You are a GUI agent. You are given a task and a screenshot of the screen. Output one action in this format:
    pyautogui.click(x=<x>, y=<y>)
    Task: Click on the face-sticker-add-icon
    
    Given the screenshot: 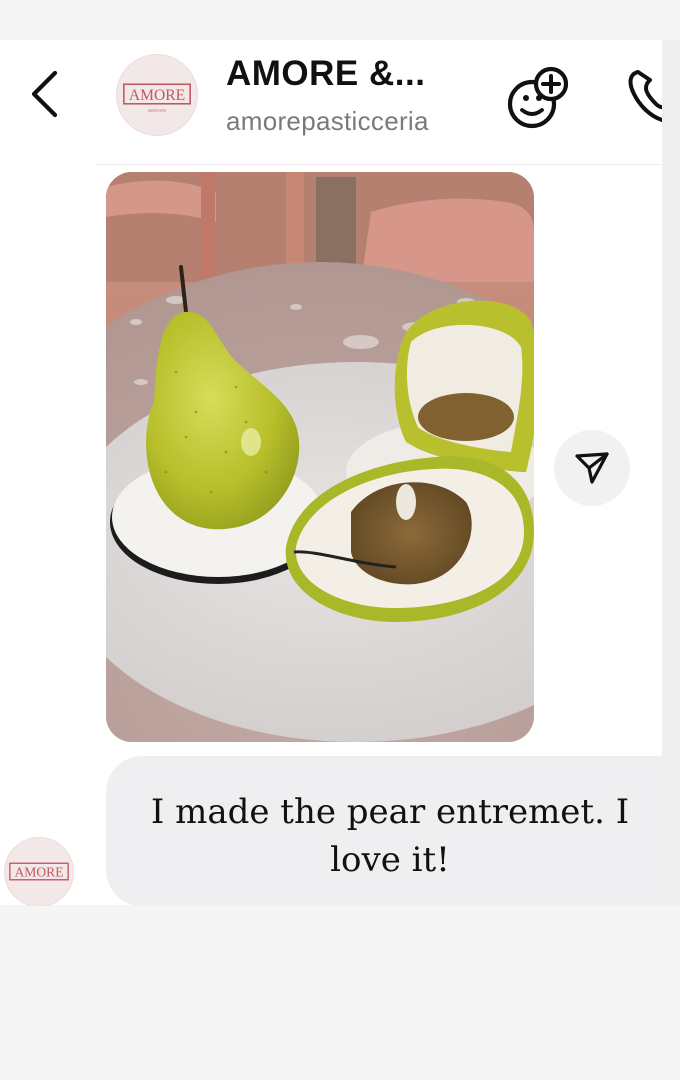 What is the action you would take?
    pyautogui.click(x=538, y=97)
    